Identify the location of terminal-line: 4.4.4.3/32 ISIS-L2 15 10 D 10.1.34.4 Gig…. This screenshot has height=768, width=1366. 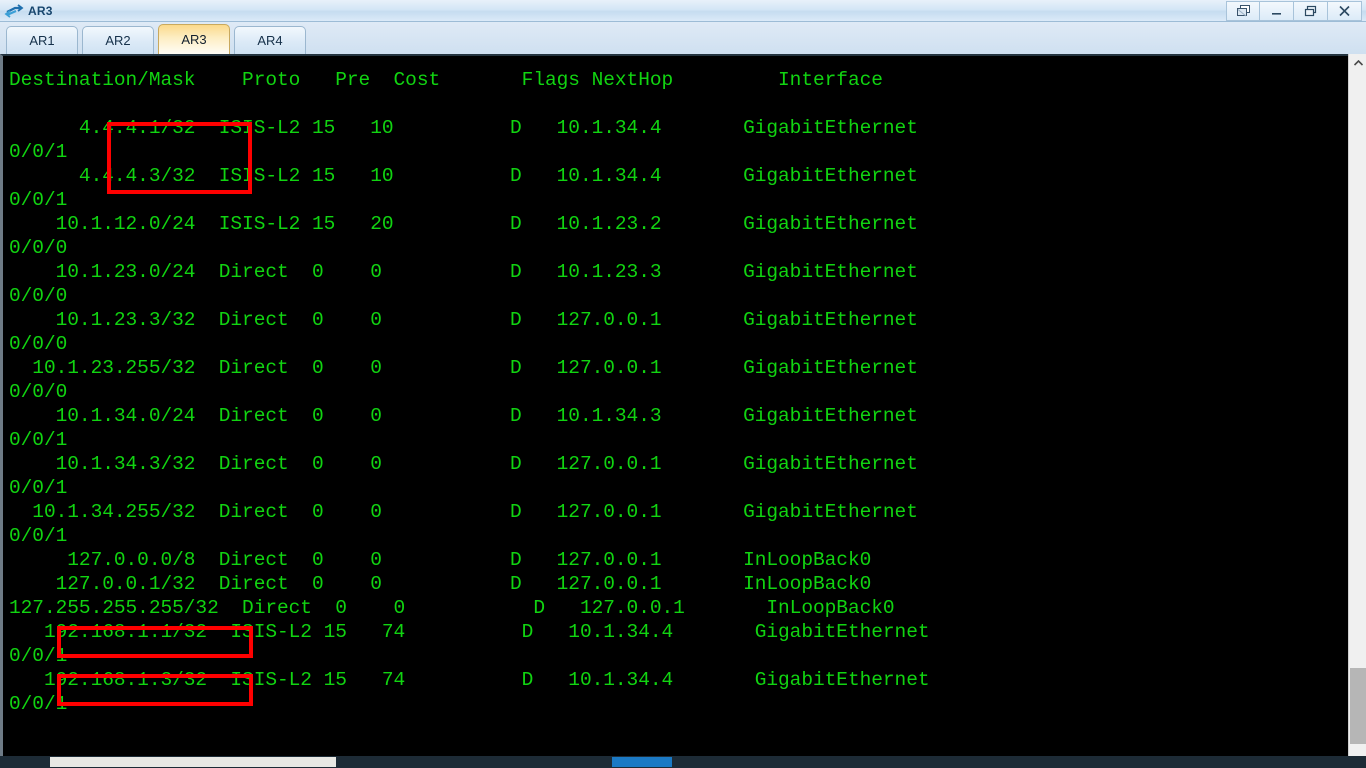
(463, 176).